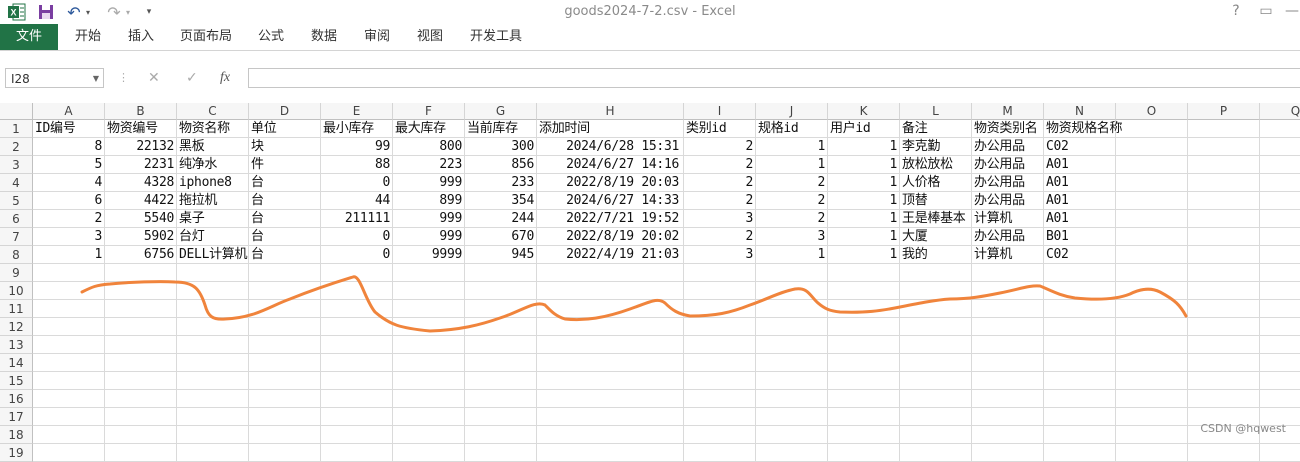 The image size is (1300, 462). I want to click on row-header-1: 1, so click(16, 129).